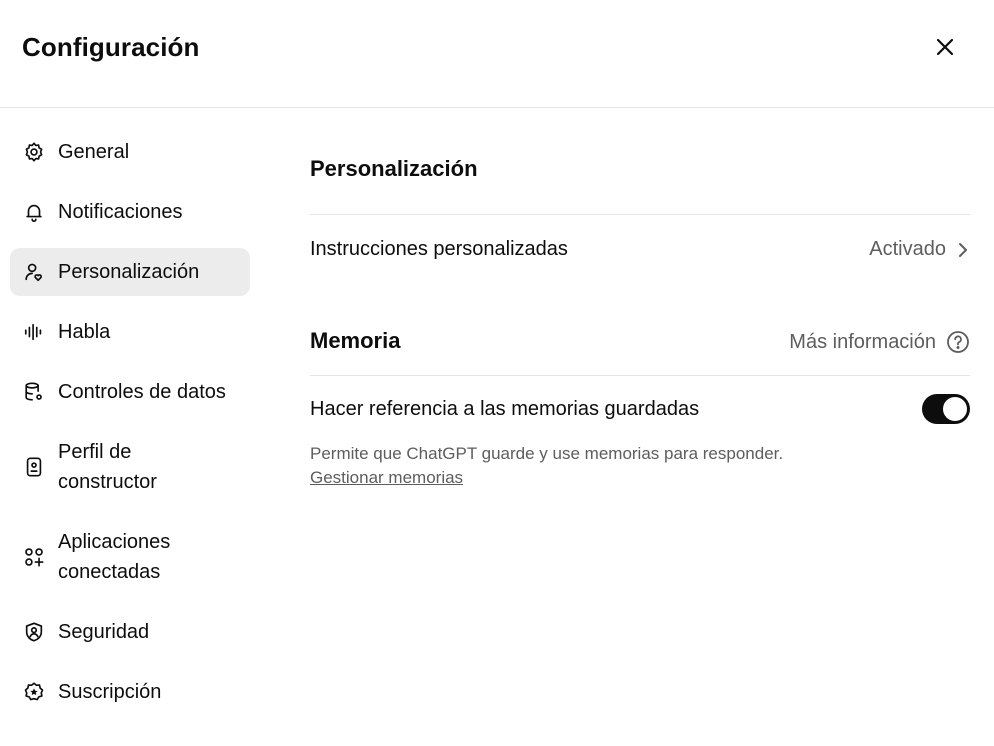 Image resolution: width=994 pixels, height=746 pixels. I want to click on id-badge-icon, so click(34, 467).